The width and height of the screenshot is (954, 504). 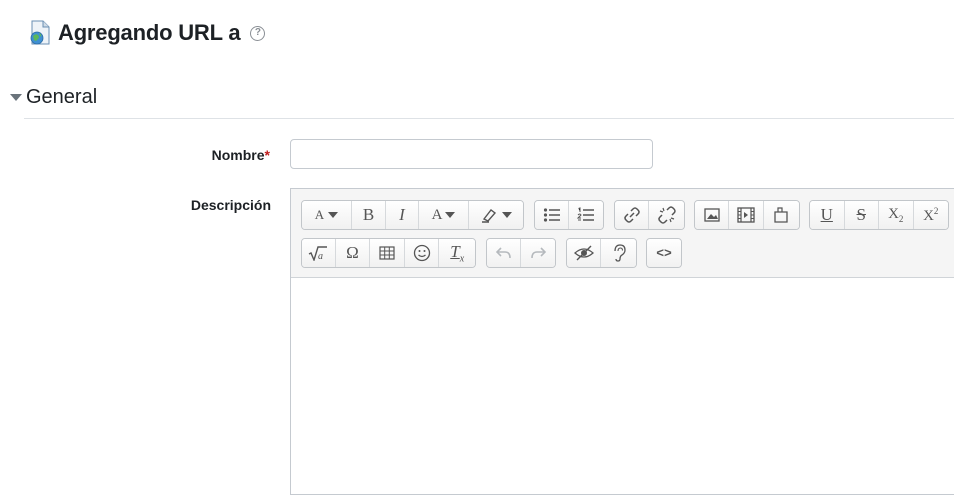 I want to click on font-size-glyph: A, so click(x=319, y=214).